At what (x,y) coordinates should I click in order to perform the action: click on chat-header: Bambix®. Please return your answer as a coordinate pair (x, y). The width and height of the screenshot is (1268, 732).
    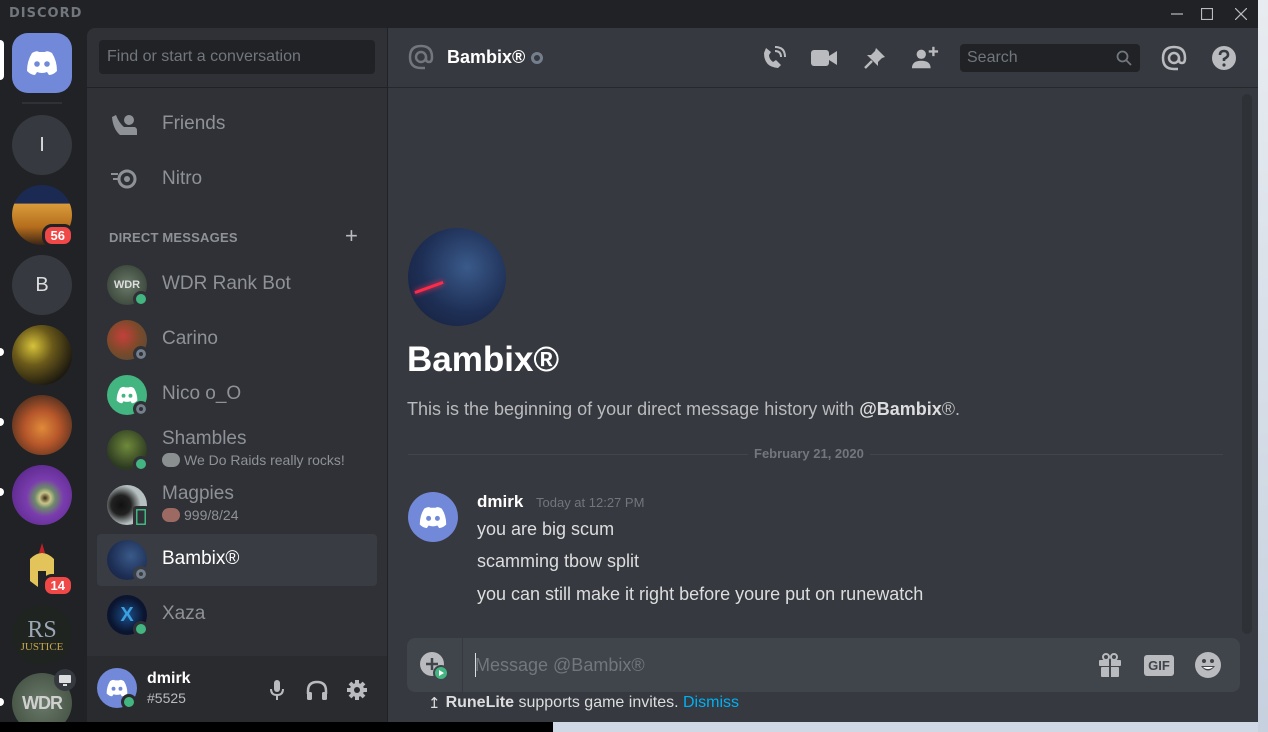
    Looking at the image, I should click on (823, 58).